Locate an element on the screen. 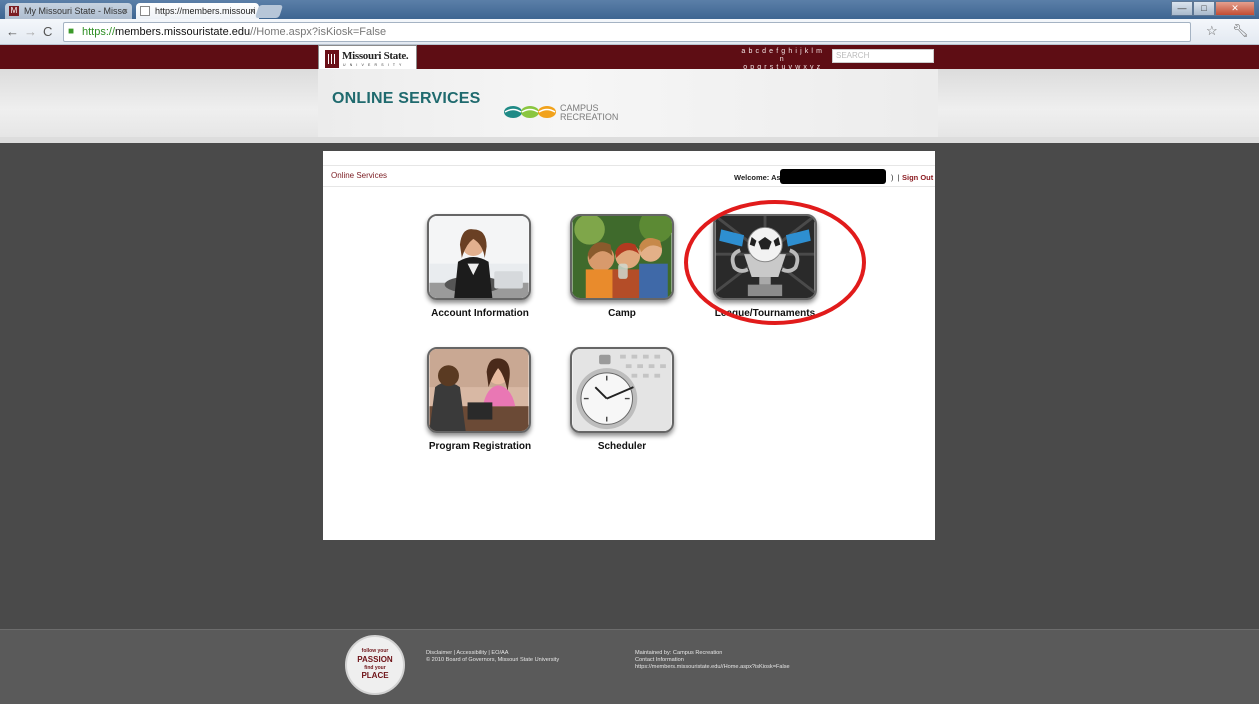 This screenshot has width=1259, height=704. forward-arrow-icon: → is located at coordinates (30, 31).